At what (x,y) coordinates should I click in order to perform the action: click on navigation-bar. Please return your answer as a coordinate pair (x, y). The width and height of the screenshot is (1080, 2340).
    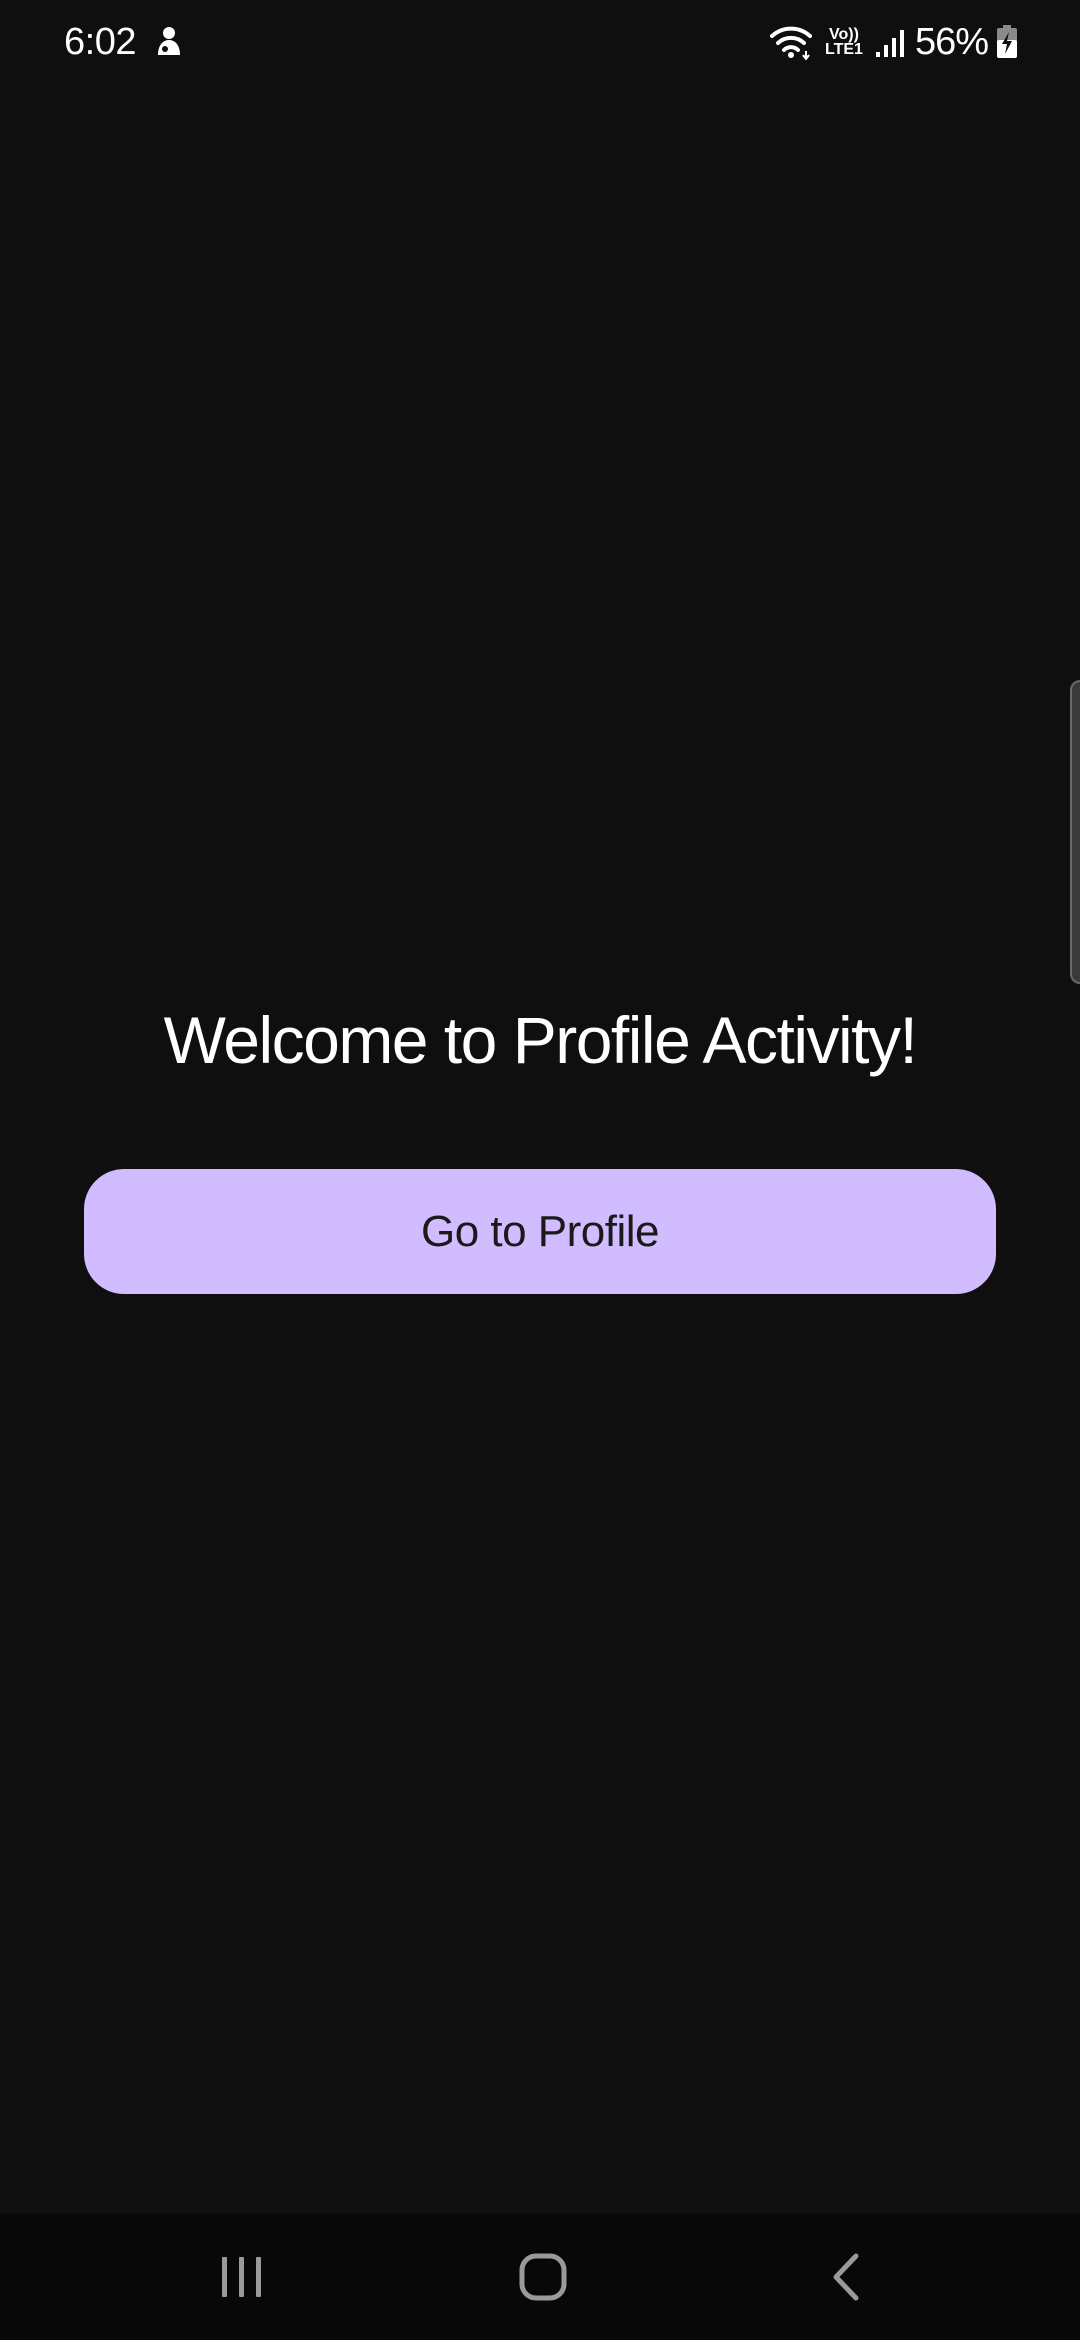
    Looking at the image, I should click on (540, 2277).